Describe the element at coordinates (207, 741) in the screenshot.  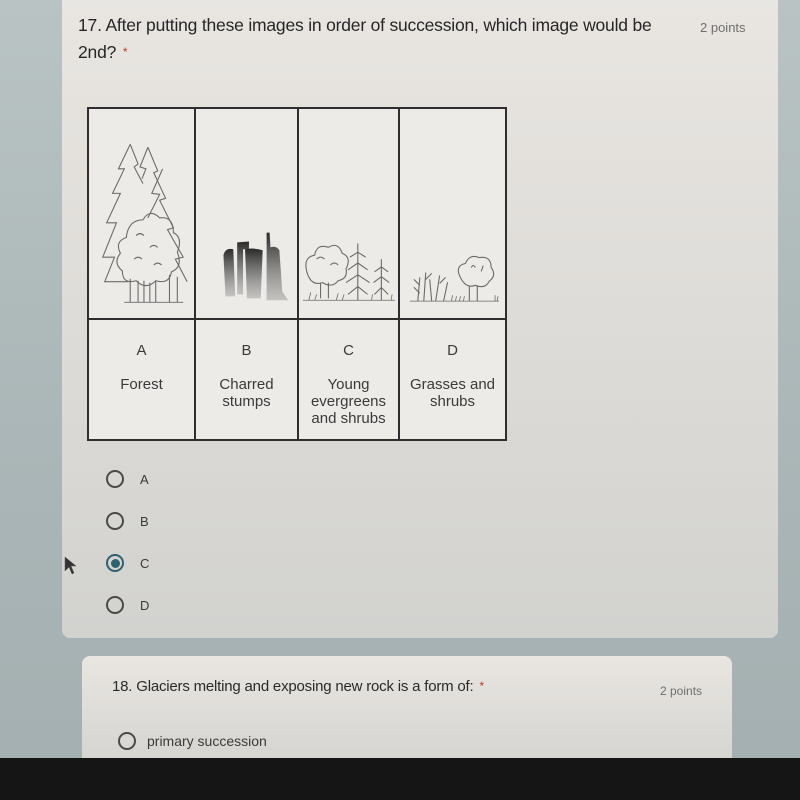
I see `option-label: primary succession` at that location.